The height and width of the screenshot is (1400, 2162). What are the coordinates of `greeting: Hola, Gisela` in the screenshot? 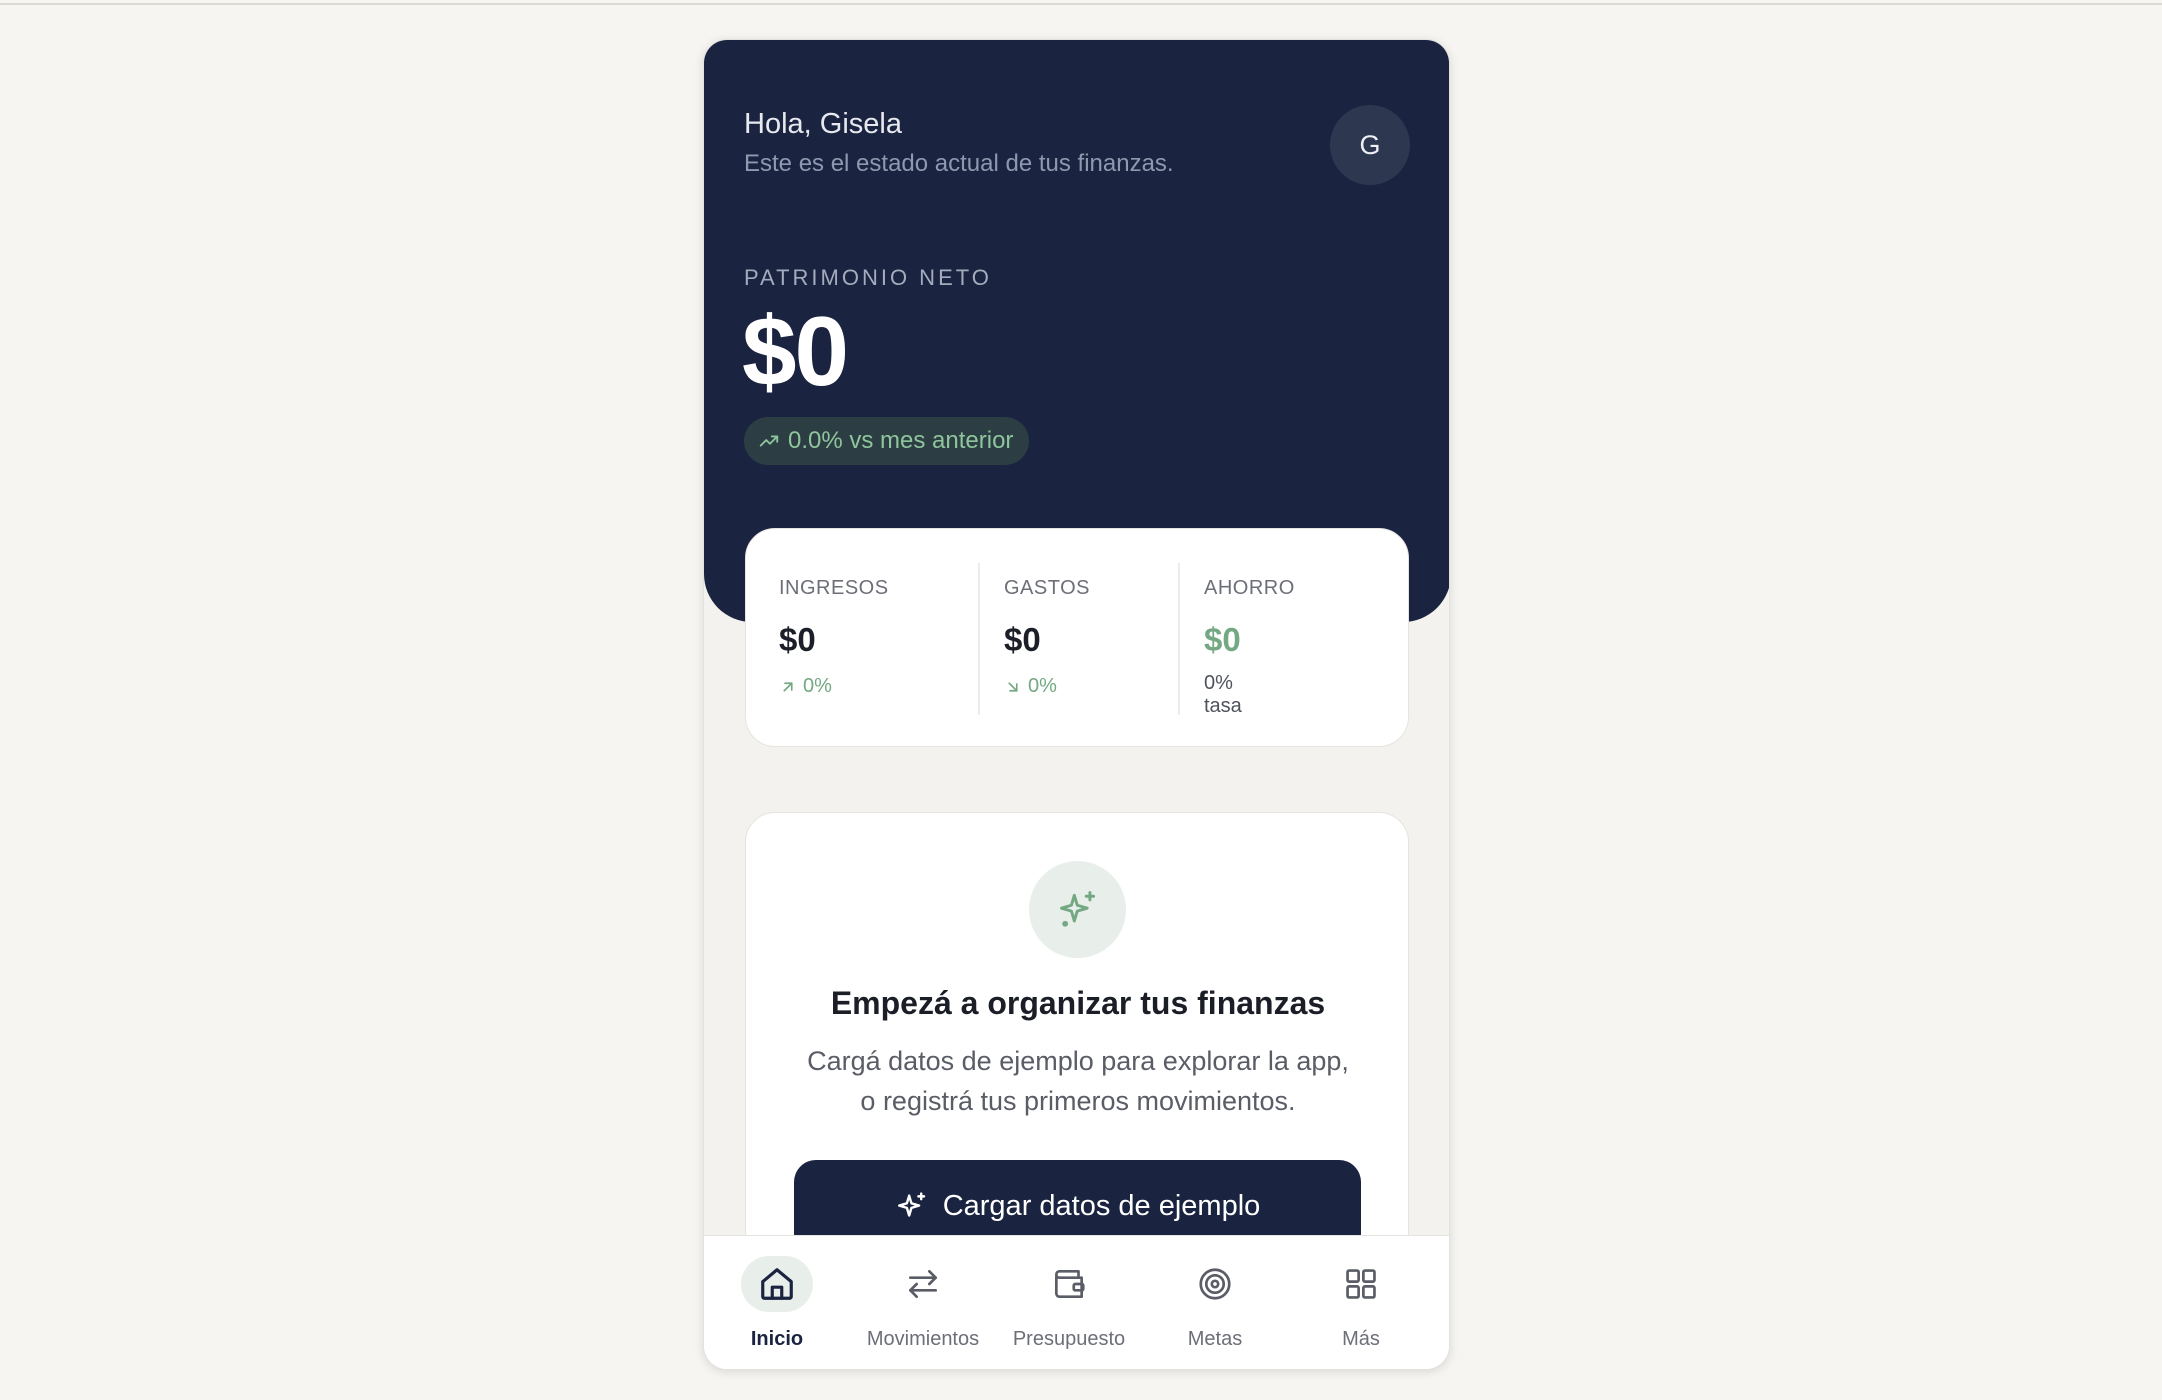 It's located at (823, 124).